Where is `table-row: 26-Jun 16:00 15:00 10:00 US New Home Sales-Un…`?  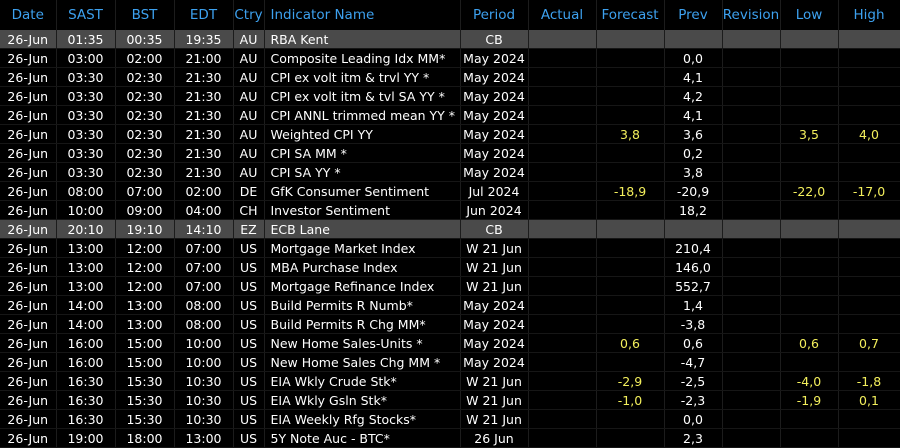
table-row: 26-Jun 16:00 15:00 10:00 US New Home Sales-Un… is located at coordinates (450, 343).